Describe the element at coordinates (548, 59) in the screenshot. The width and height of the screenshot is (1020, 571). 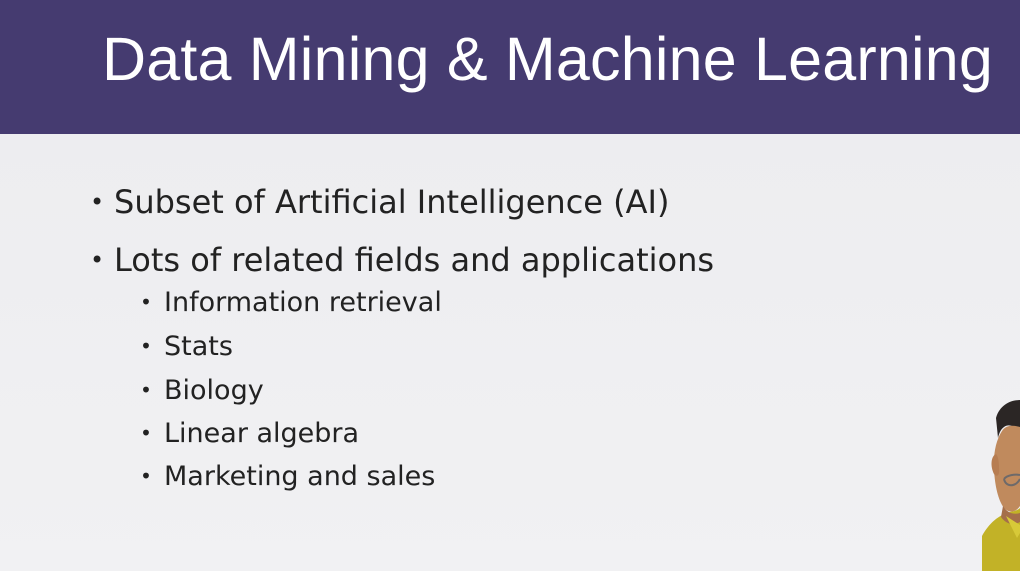
I see `slide-title: Data Mining & Machine Learning` at that location.